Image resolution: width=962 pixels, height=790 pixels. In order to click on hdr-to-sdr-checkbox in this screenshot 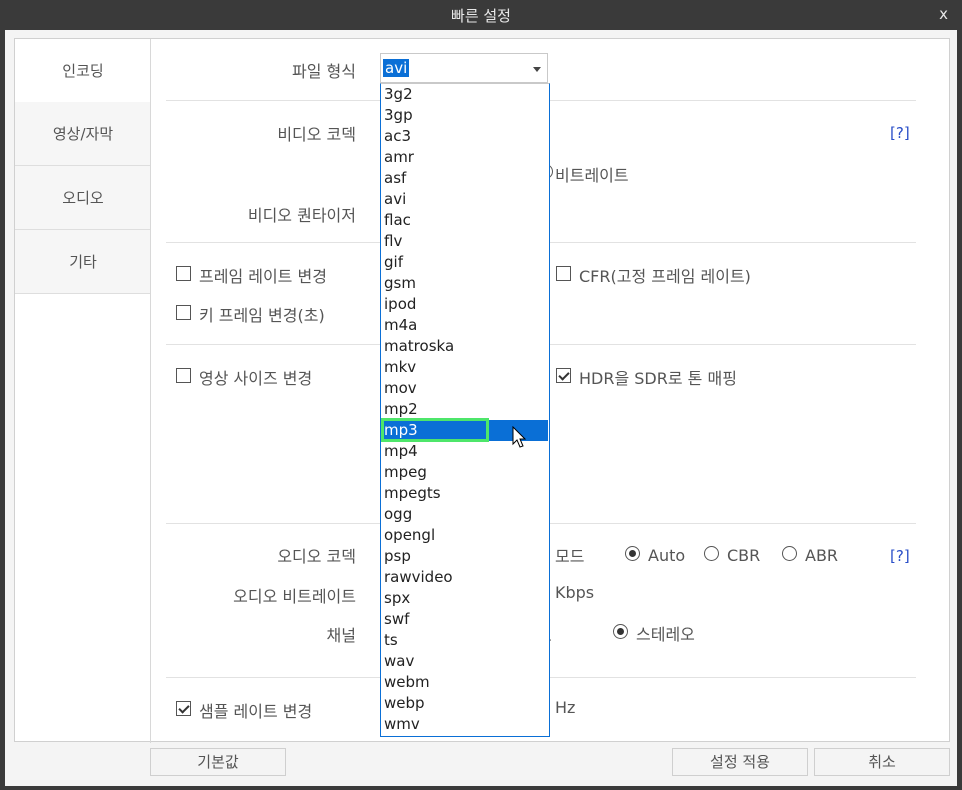, I will do `click(563, 375)`.